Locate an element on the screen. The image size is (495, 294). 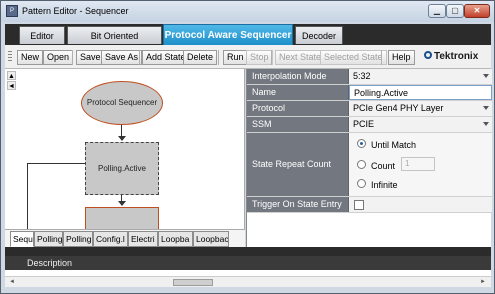
state-node-next is located at coordinates (122, 218).